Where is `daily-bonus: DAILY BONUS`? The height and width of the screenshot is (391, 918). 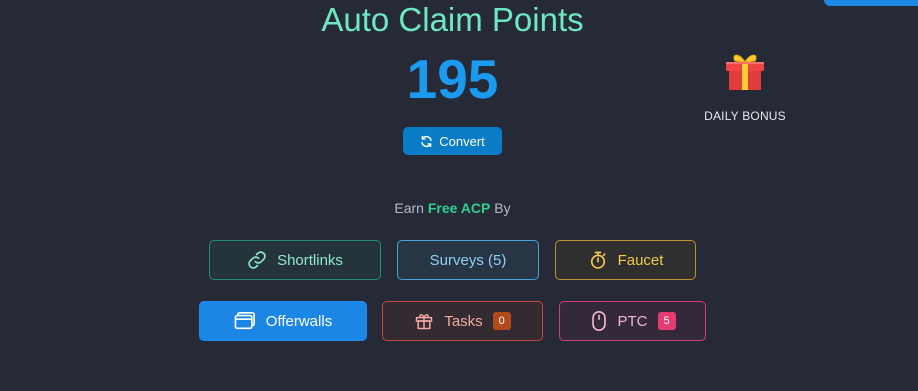 daily-bonus: DAILY BONUS is located at coordinates (745, 86).